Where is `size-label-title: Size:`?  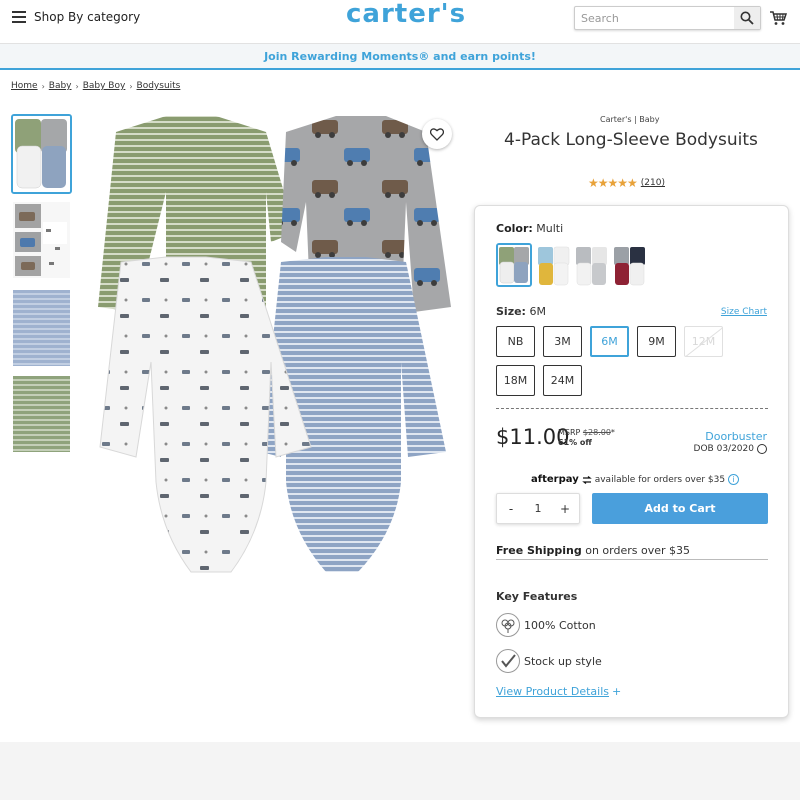 size-label-title: Size: is located at coordinates (511, 311).